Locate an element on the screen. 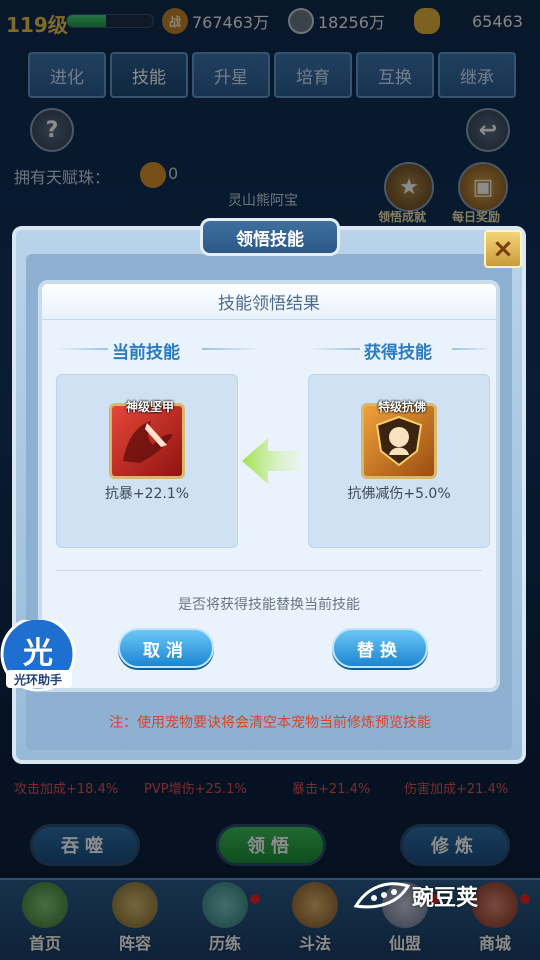  badge-char: 光 is located at coordinates (38, 653).